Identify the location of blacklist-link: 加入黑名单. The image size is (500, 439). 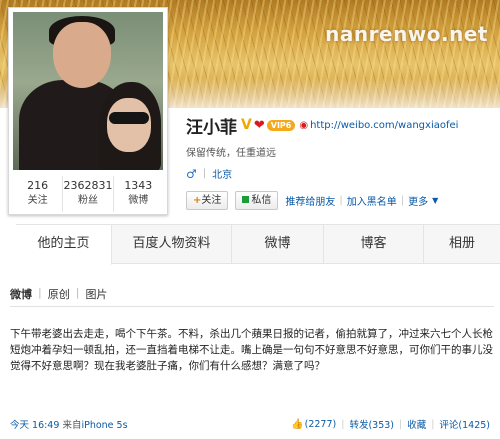
(372, 200).